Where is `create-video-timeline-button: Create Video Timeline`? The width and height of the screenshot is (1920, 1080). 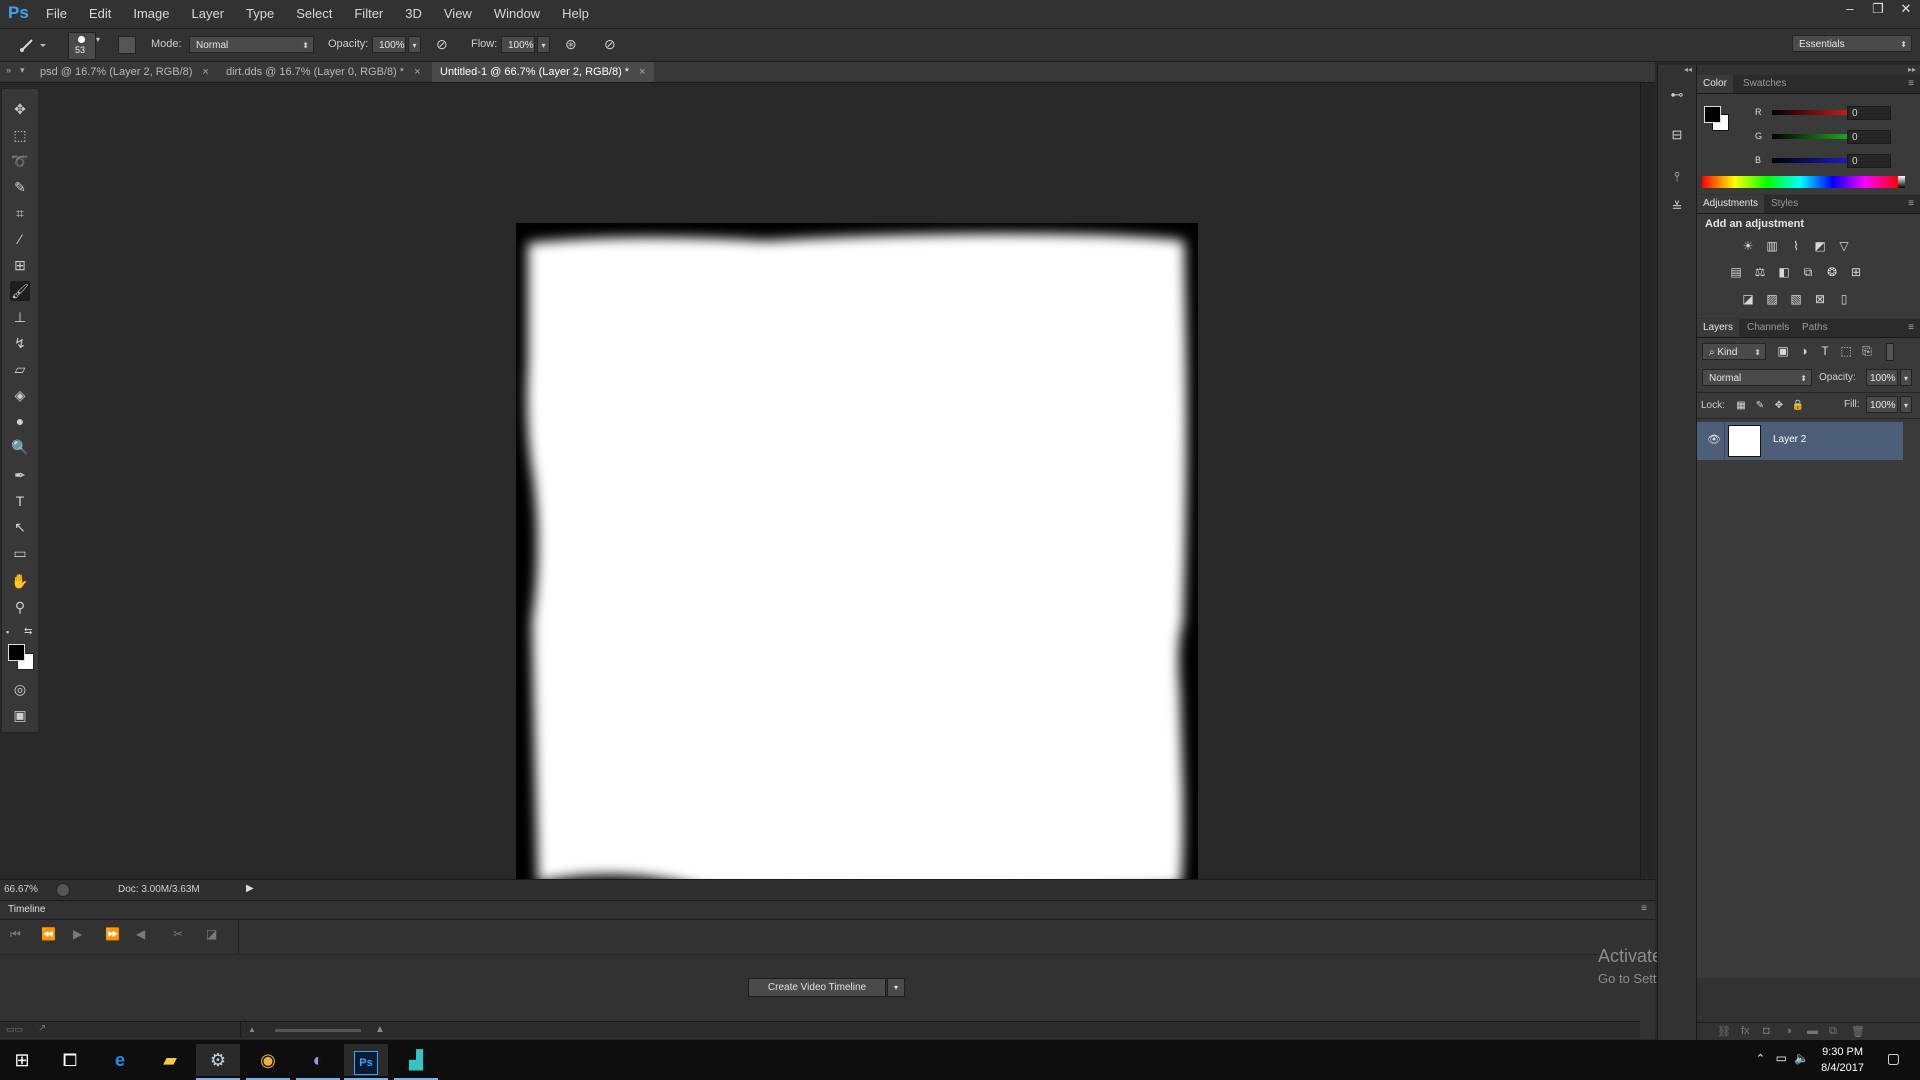
create-video-timeline-button: Create Video Timeline is located at coordinates (817, 987).